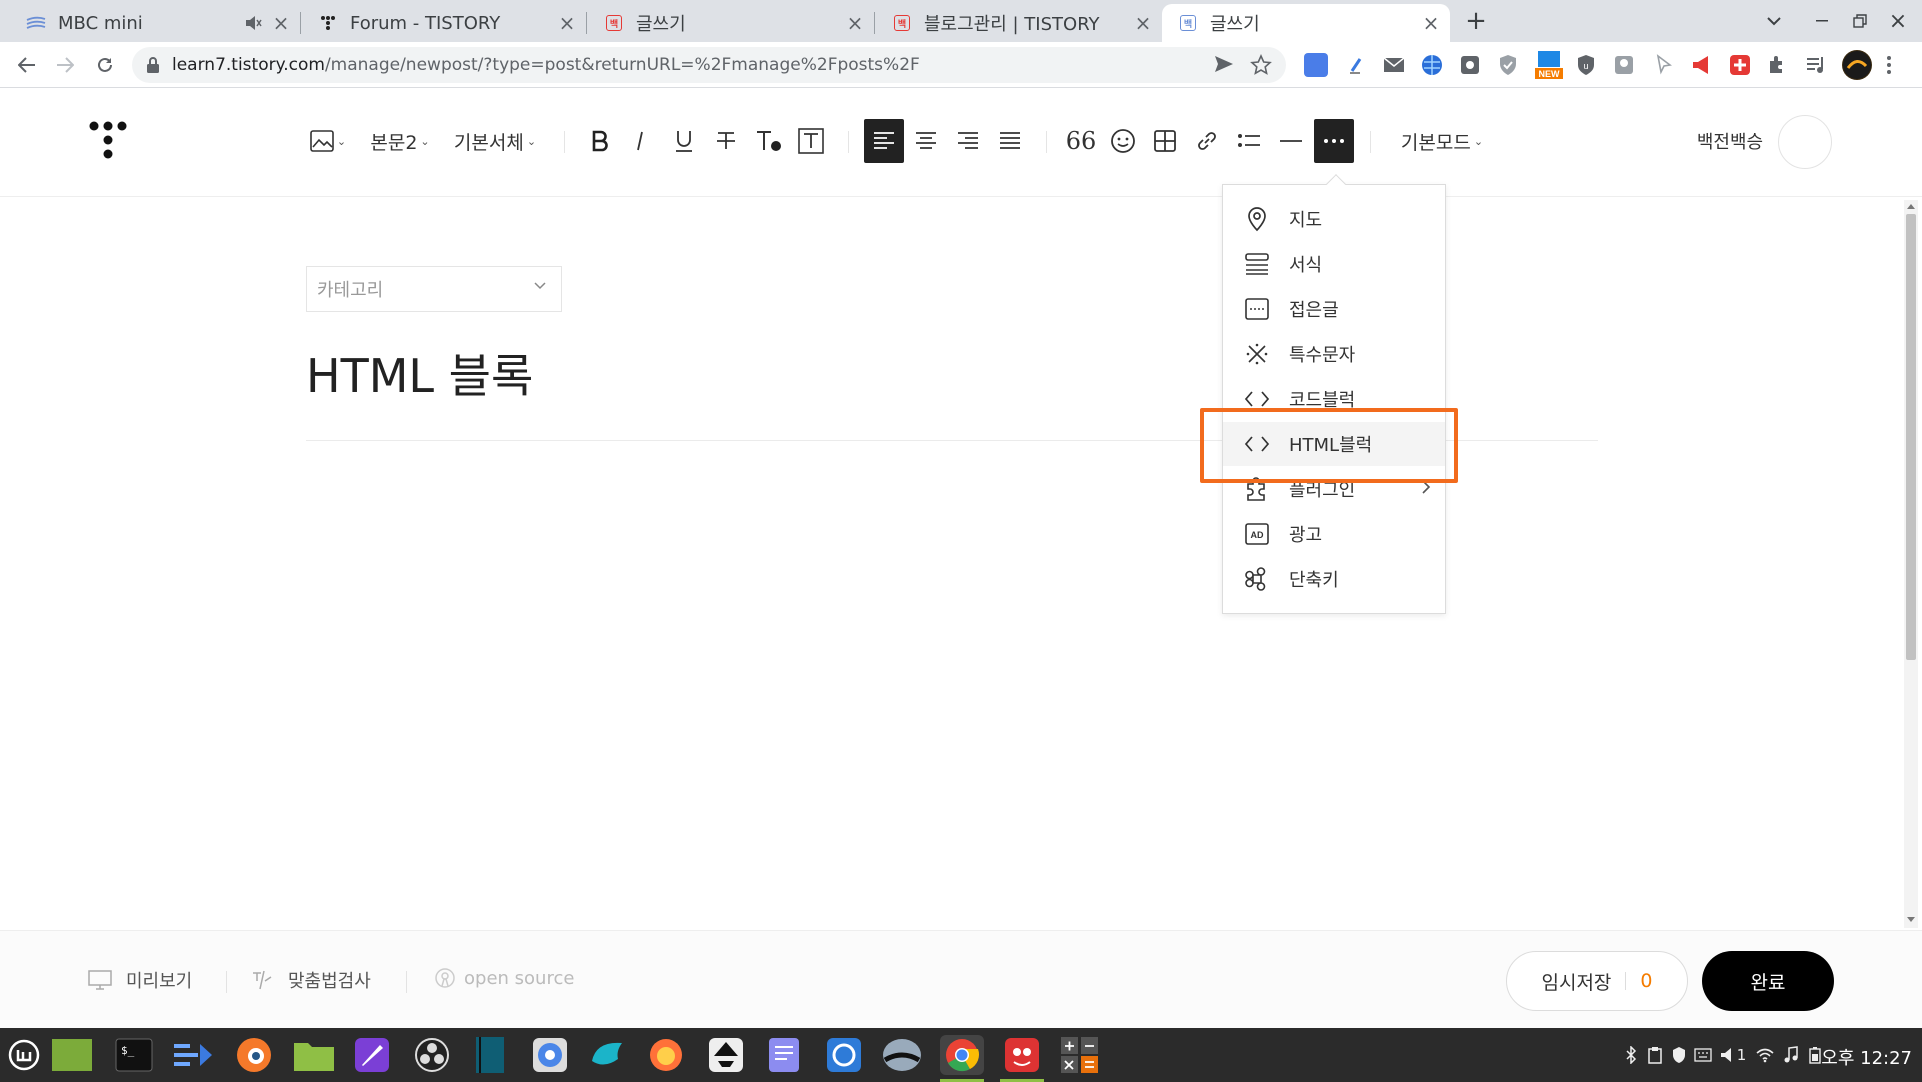  I want to click on openshot-icon, so click(902, 1055).